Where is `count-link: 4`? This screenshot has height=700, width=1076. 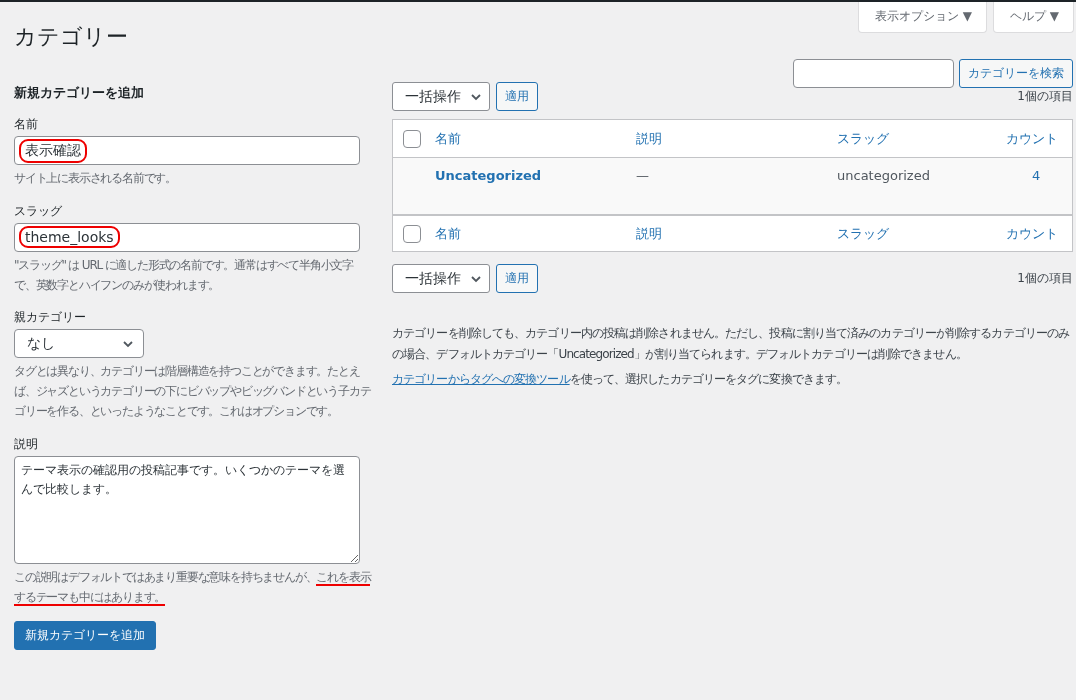 count-link: 4 is located at coordinates (1039, 175).